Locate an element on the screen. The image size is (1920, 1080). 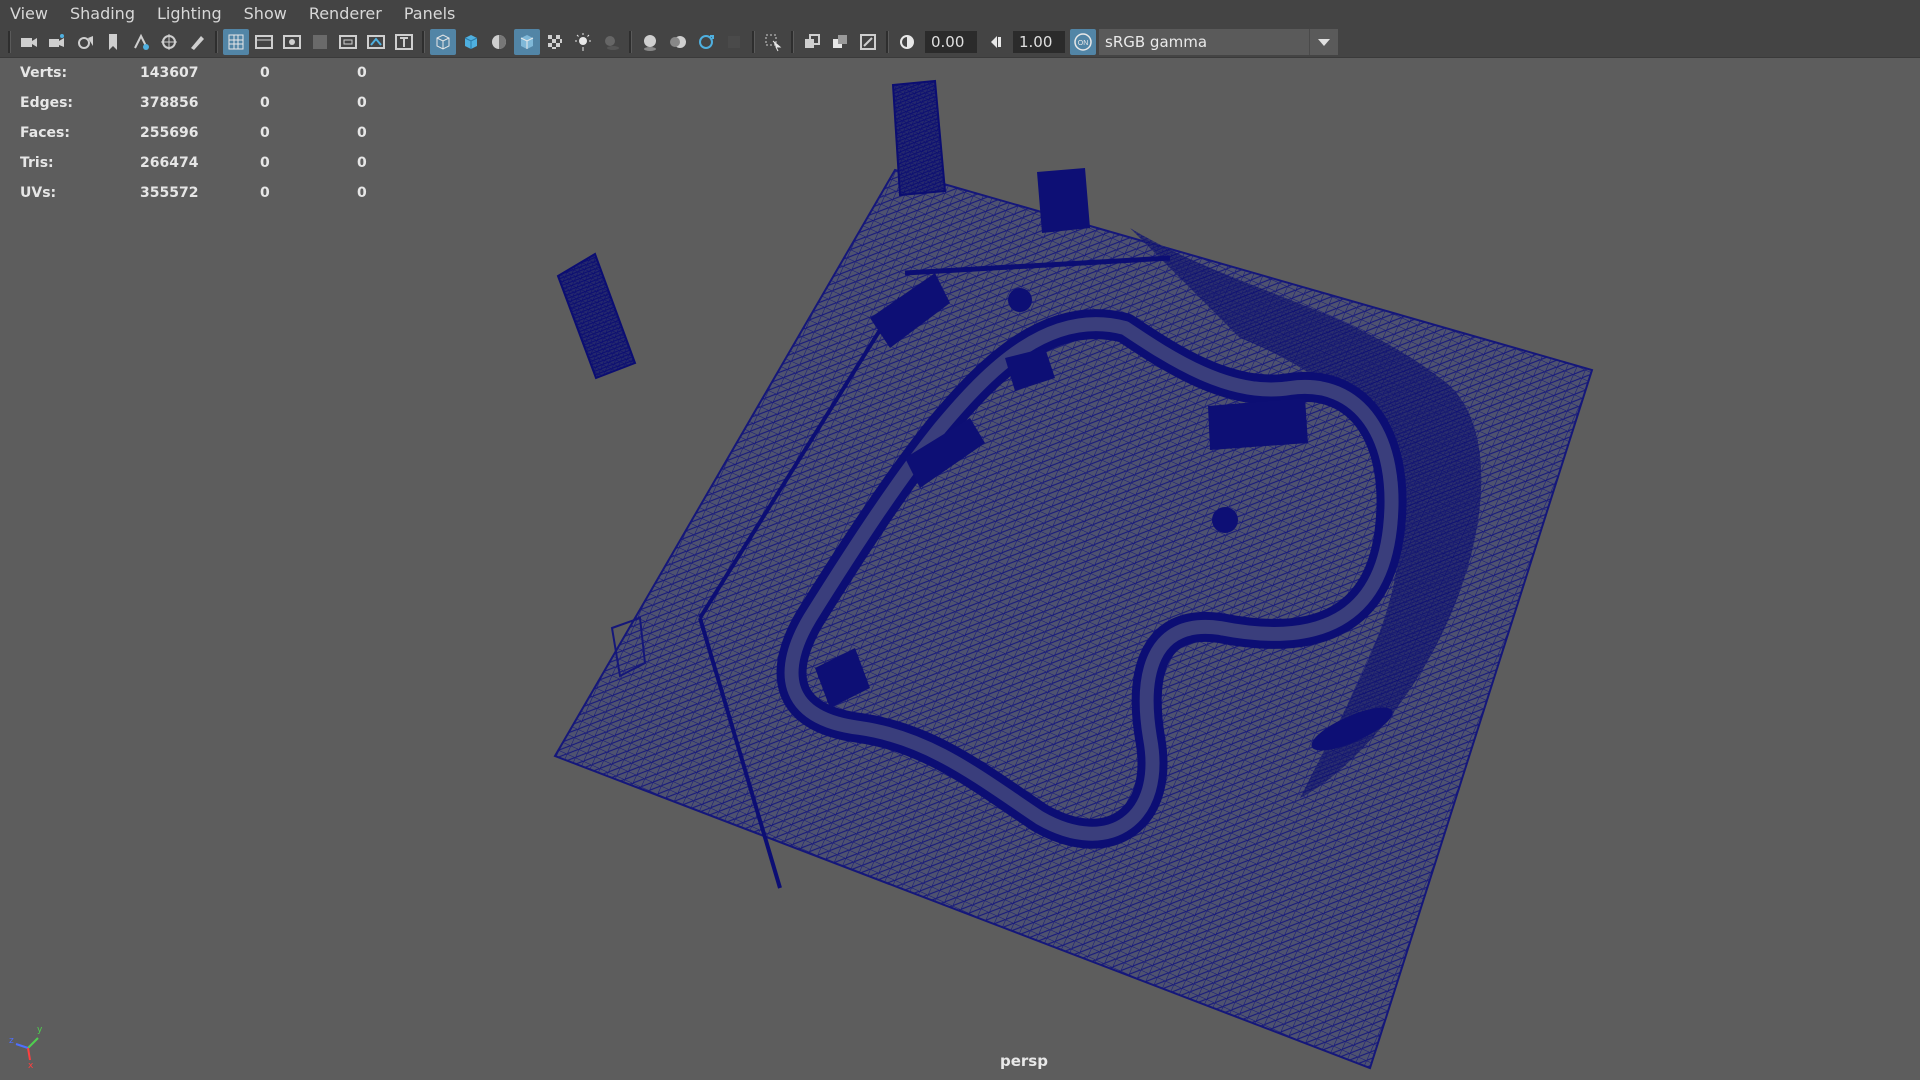
color-management-icon: ON is located at coordinates (1083, 41).